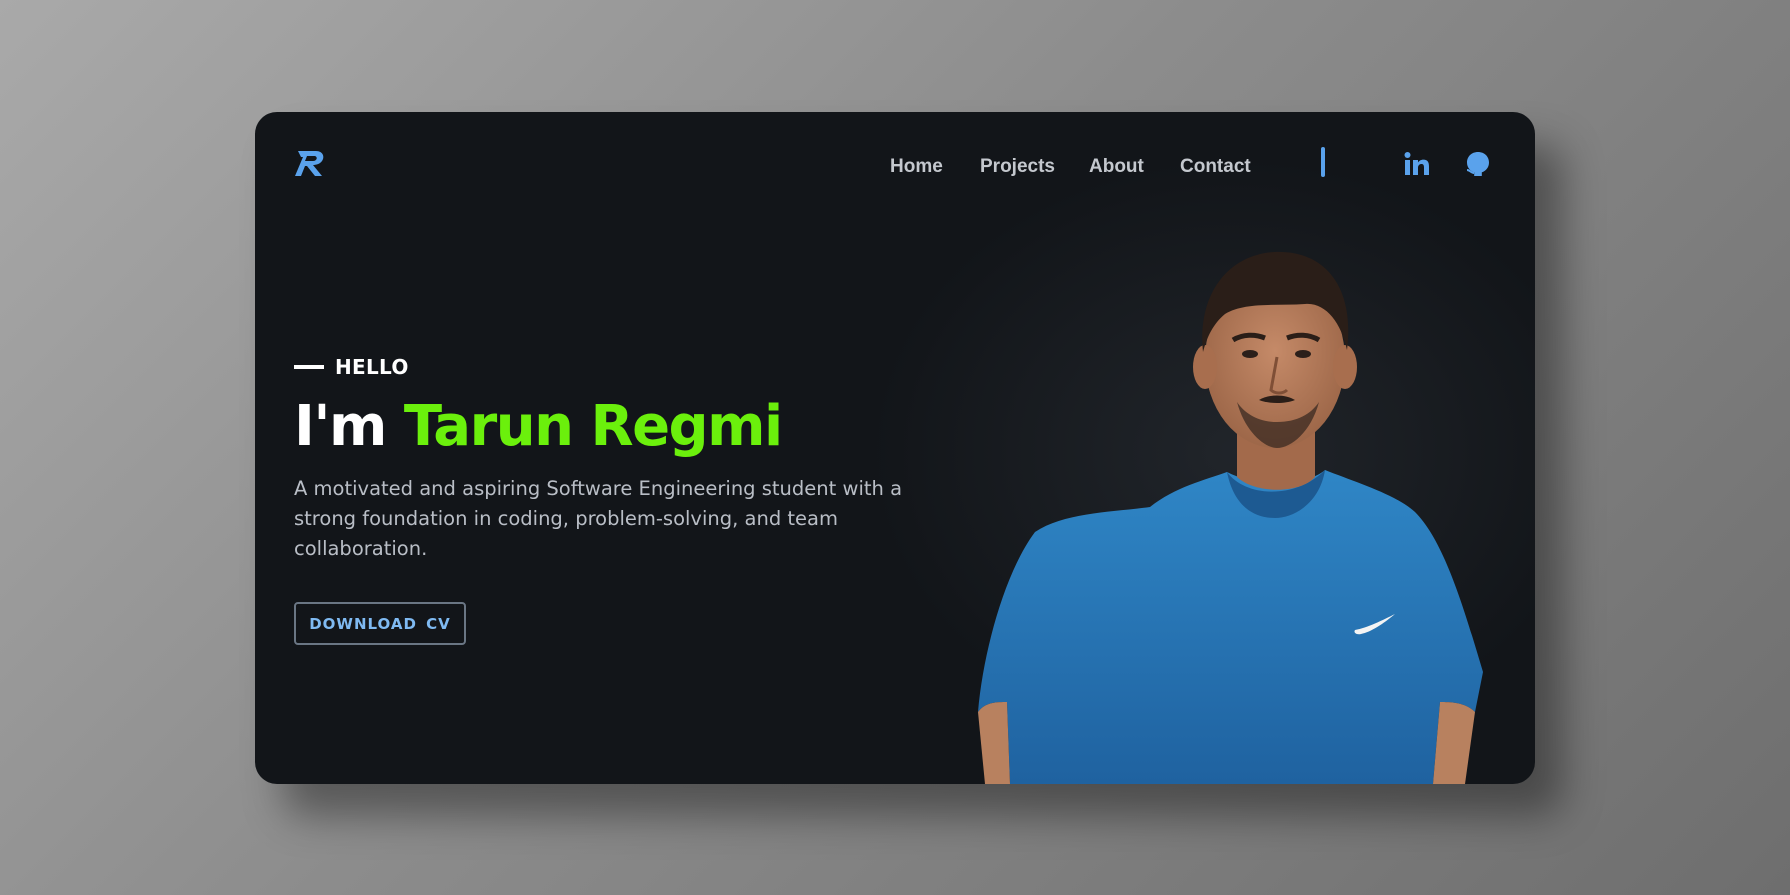 The image size is (1790, 895). Describe the element at coordinates (1017, 167) in the screenshot. I see `nav-projects: Projects` at that location.